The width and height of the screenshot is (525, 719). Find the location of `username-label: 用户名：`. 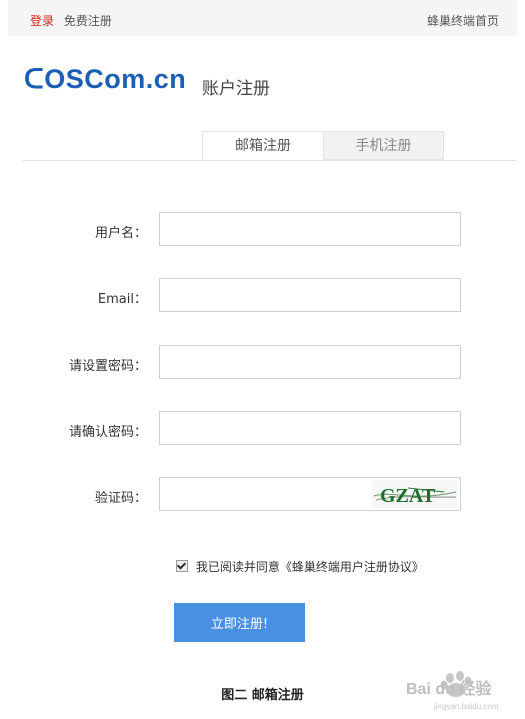

username-label: 用户名： is located at coordinates (120, 233).